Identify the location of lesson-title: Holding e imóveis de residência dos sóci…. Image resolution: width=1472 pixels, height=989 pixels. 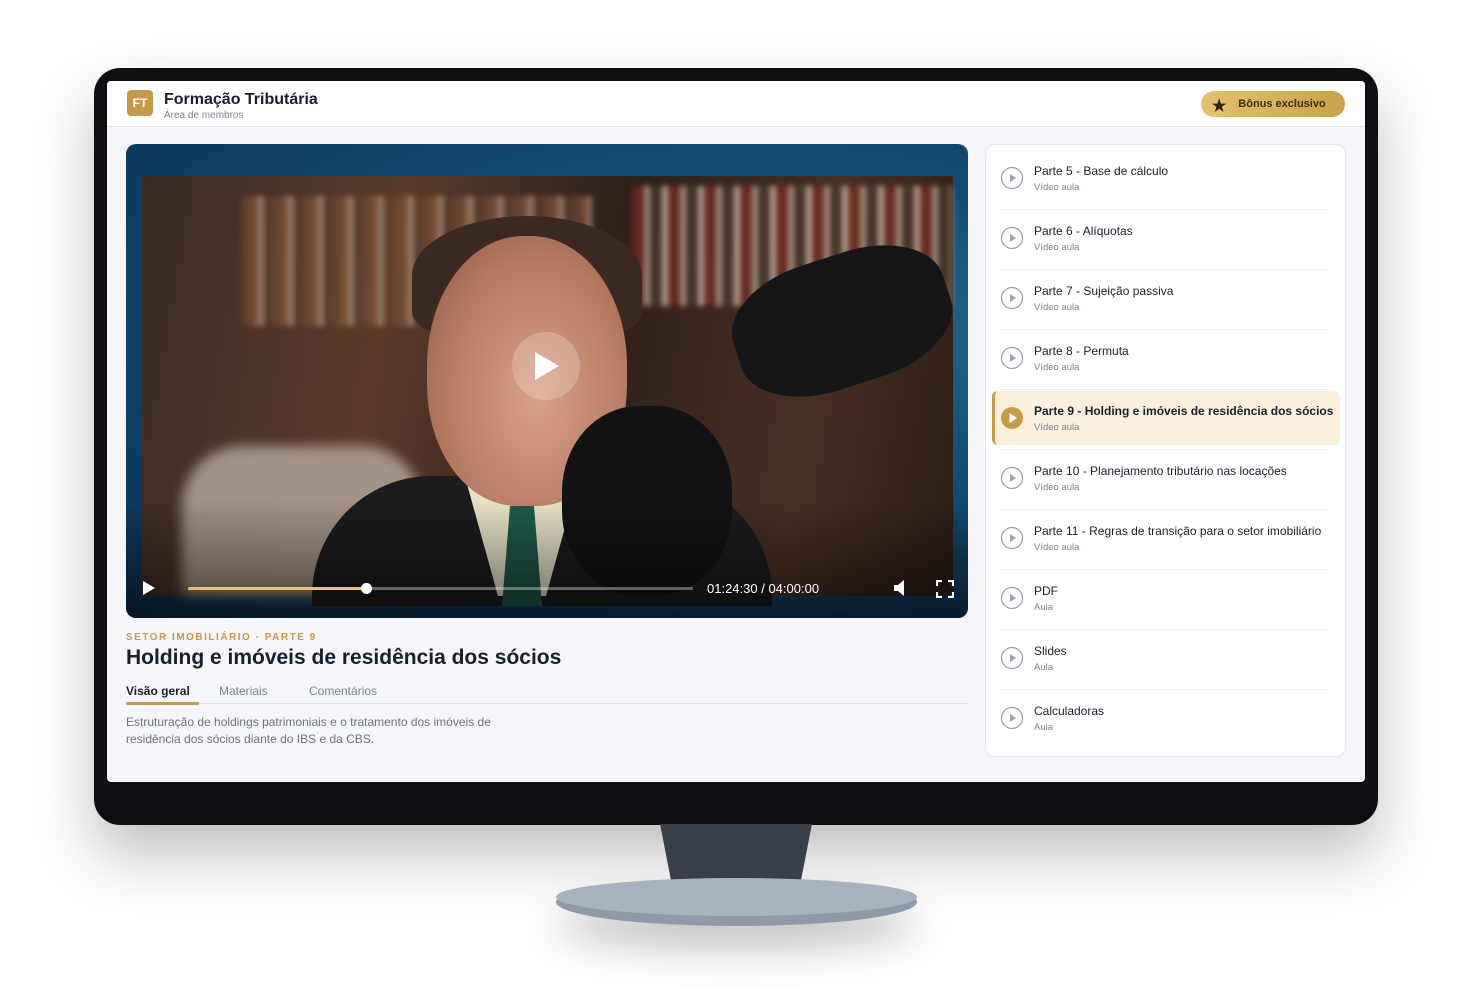
(344, 657).